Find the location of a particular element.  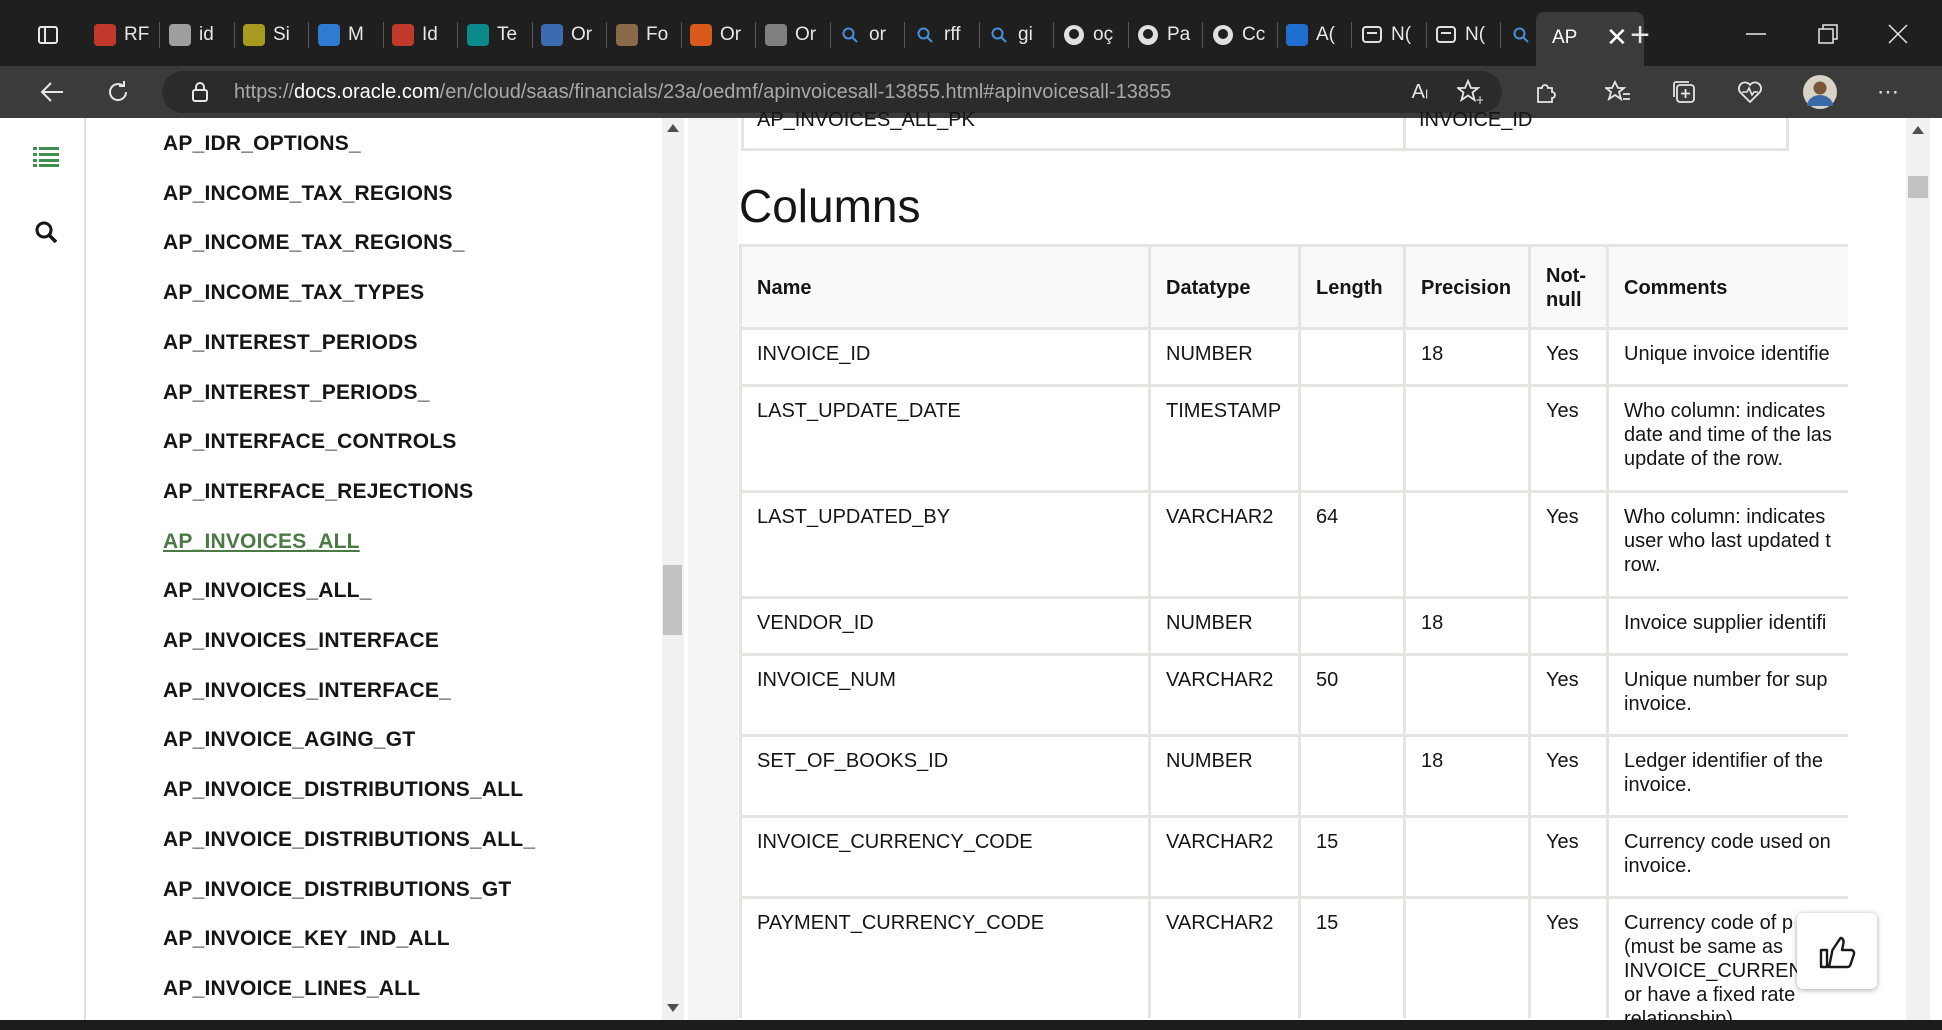

avatar-icon is located at coordinates (627, 35).